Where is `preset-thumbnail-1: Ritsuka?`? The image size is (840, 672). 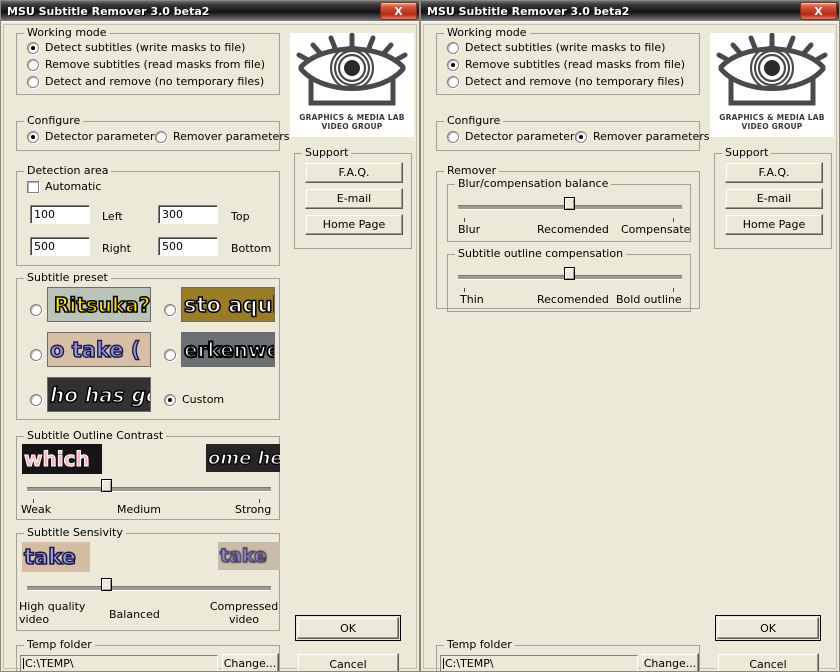 preset-thumbnail-1: Ritsuka? is located at coordinates (99, 304).